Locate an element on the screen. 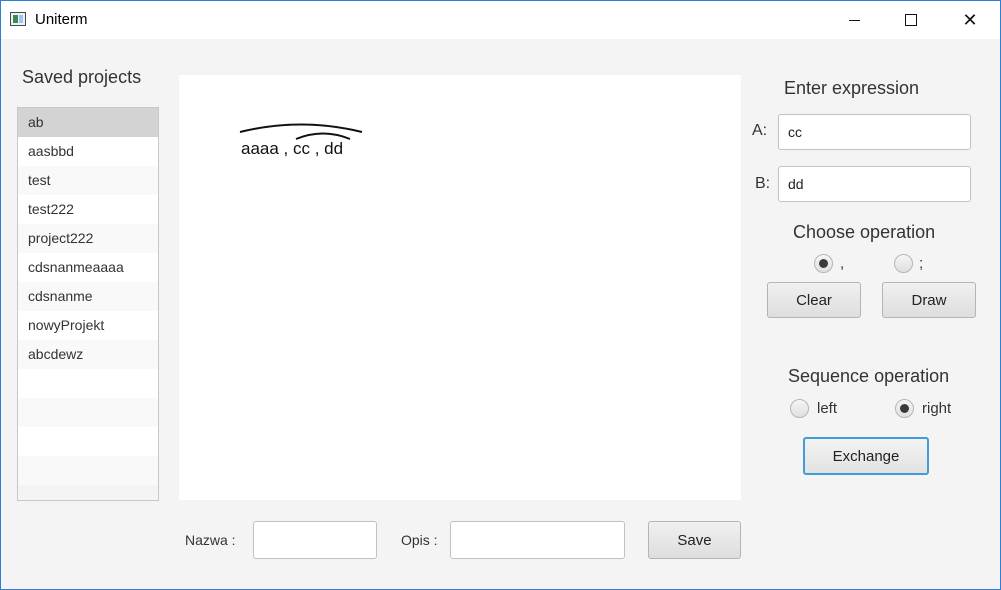 This screenshot has width=1001, height=590. list-item: cdsnanme is located at coordinates (88, 296).